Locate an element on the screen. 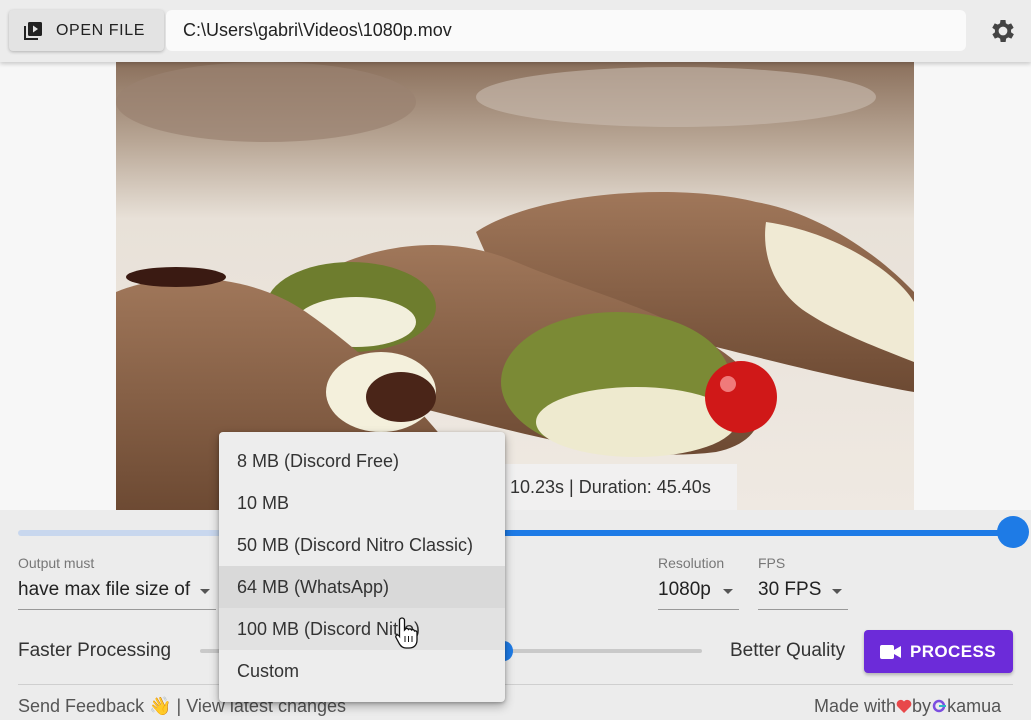 The image size is (1031, 720). fps-select: 30 FPS is located at coordinates (803, 593).